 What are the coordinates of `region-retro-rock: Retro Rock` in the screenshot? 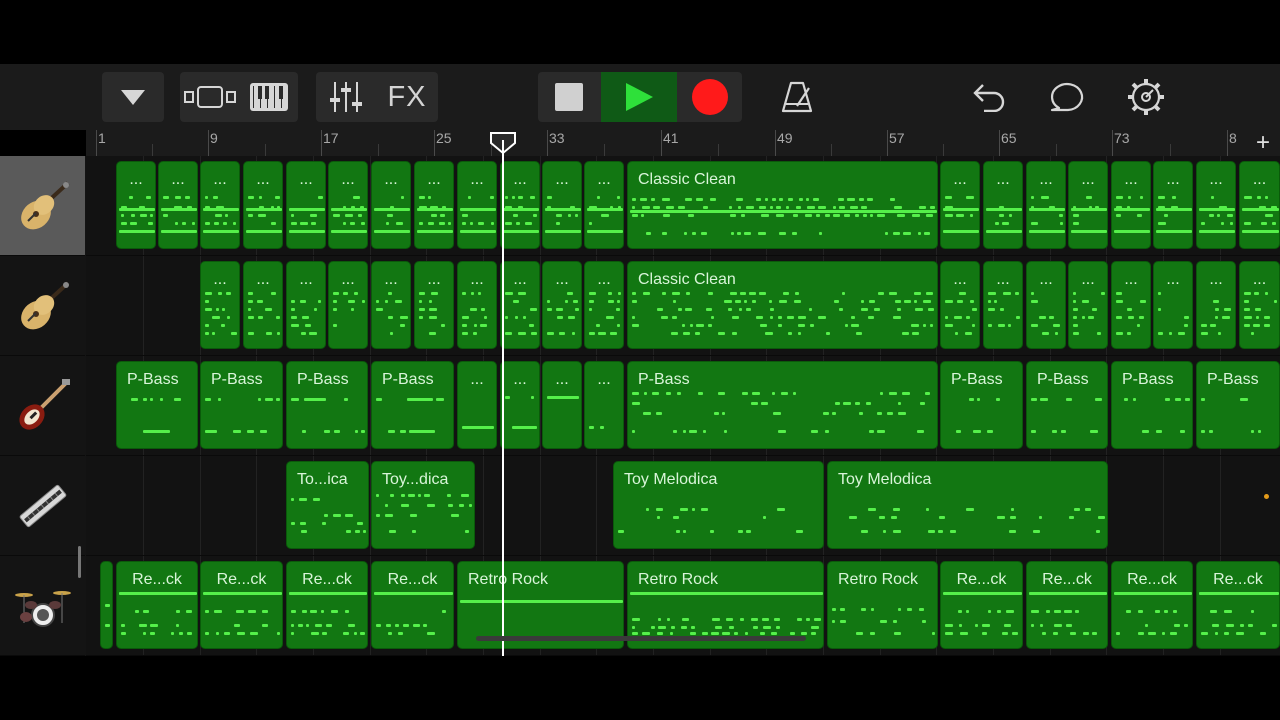 It's located at (882, 605).